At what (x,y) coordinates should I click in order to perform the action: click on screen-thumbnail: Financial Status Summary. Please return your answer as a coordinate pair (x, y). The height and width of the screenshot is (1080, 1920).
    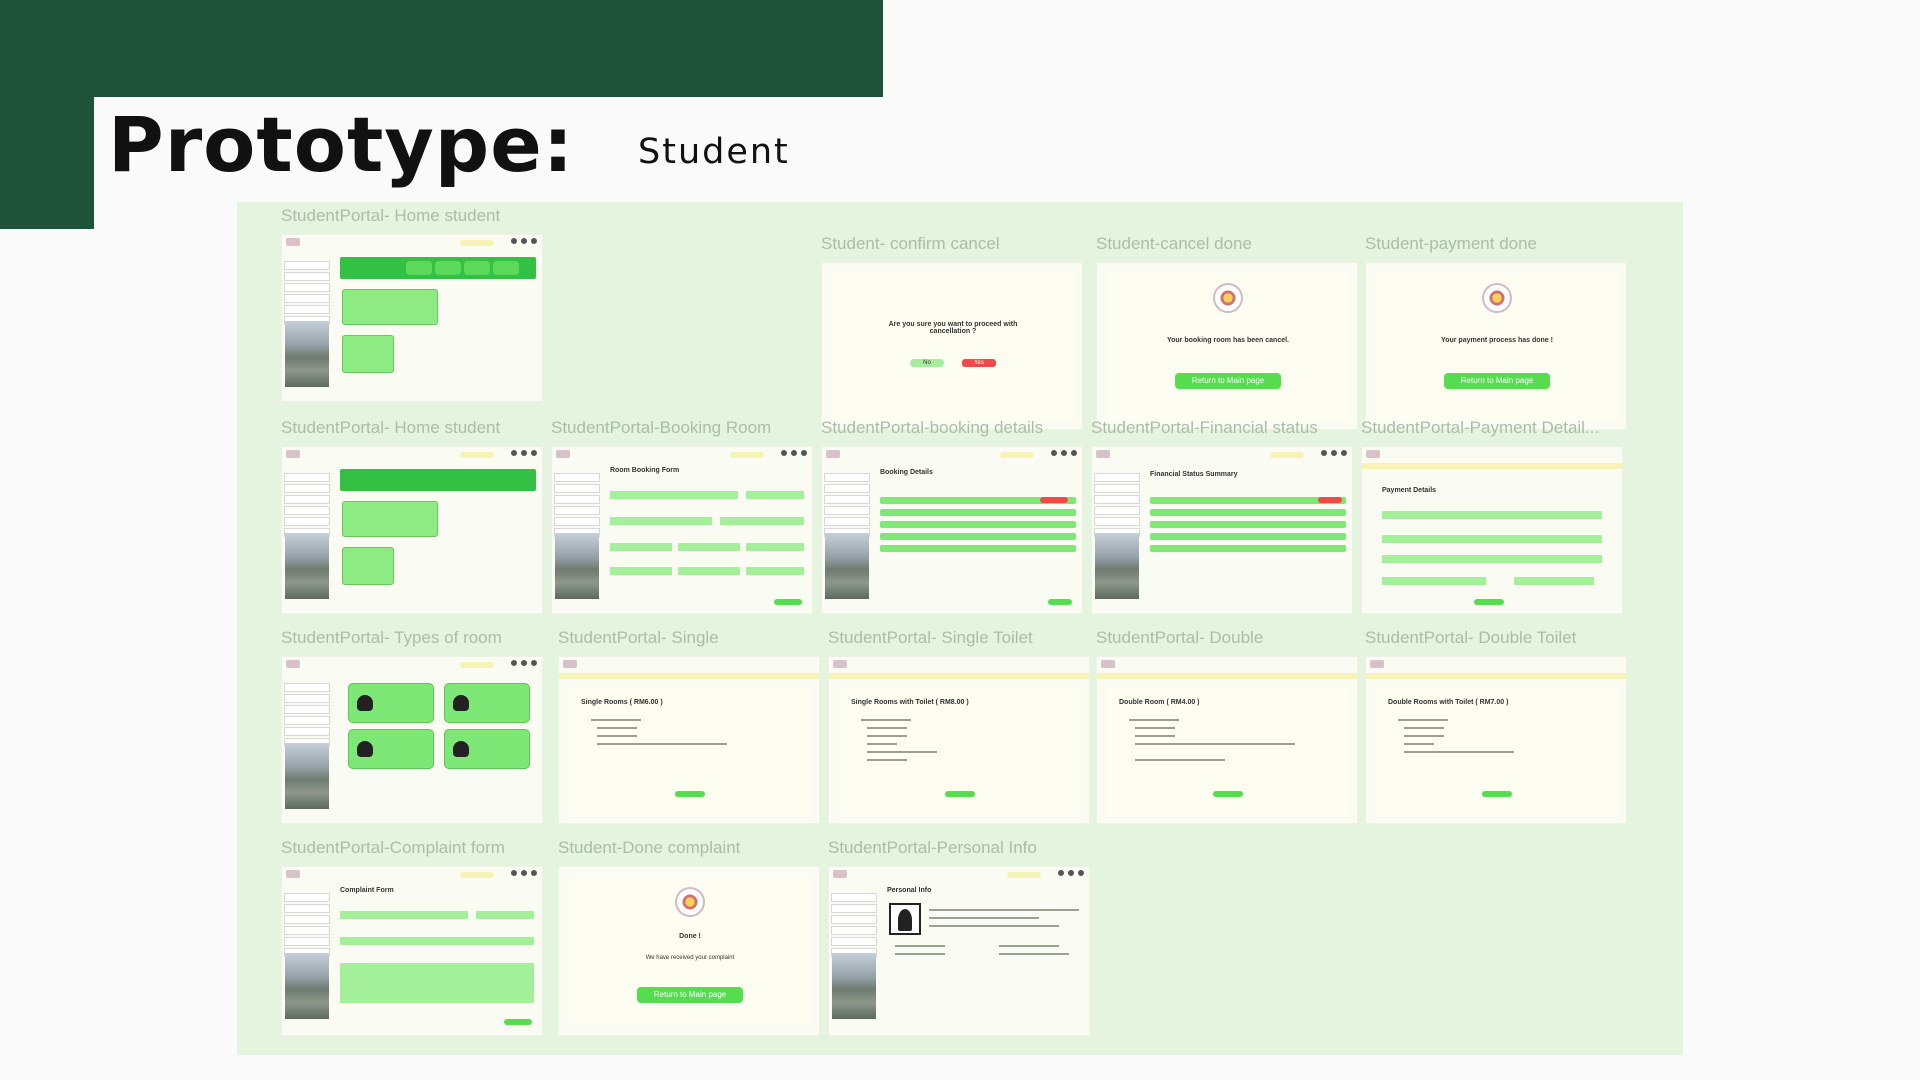
    Looking at the image, I should click on (1222, 530).